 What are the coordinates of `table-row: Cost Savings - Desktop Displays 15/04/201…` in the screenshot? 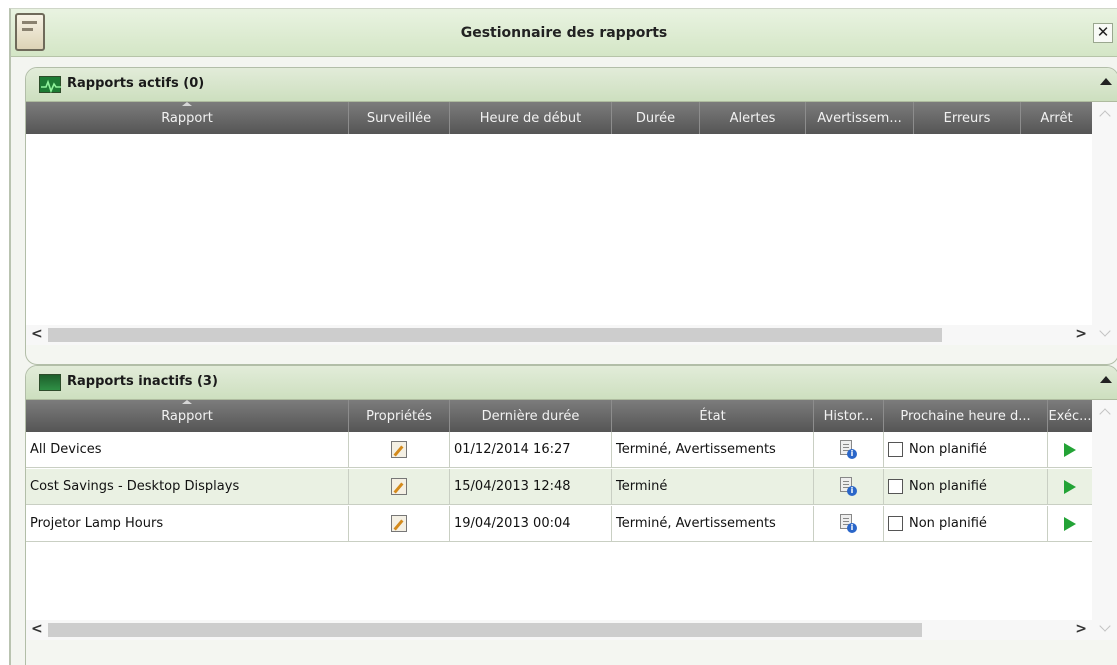 It's located at (559, 487).